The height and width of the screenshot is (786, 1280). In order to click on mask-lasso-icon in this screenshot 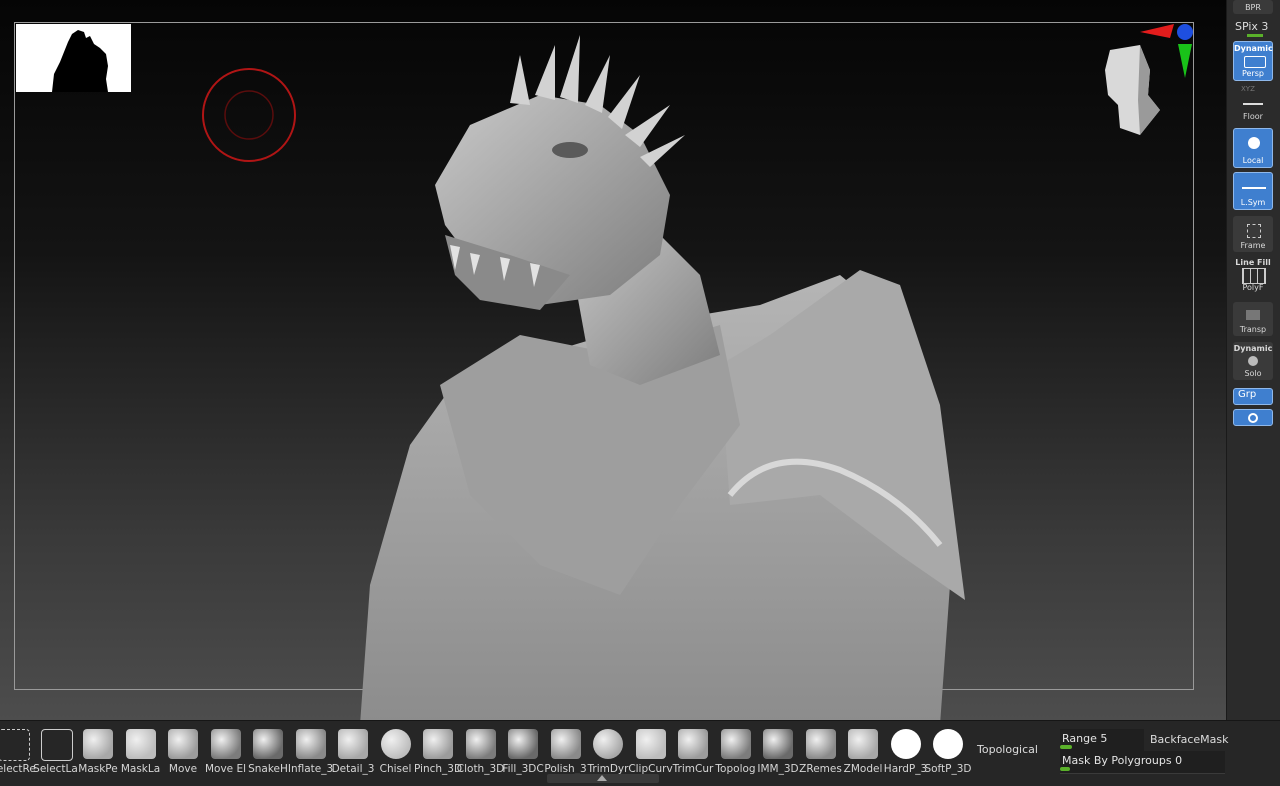, I will do `click(140, 744)`.